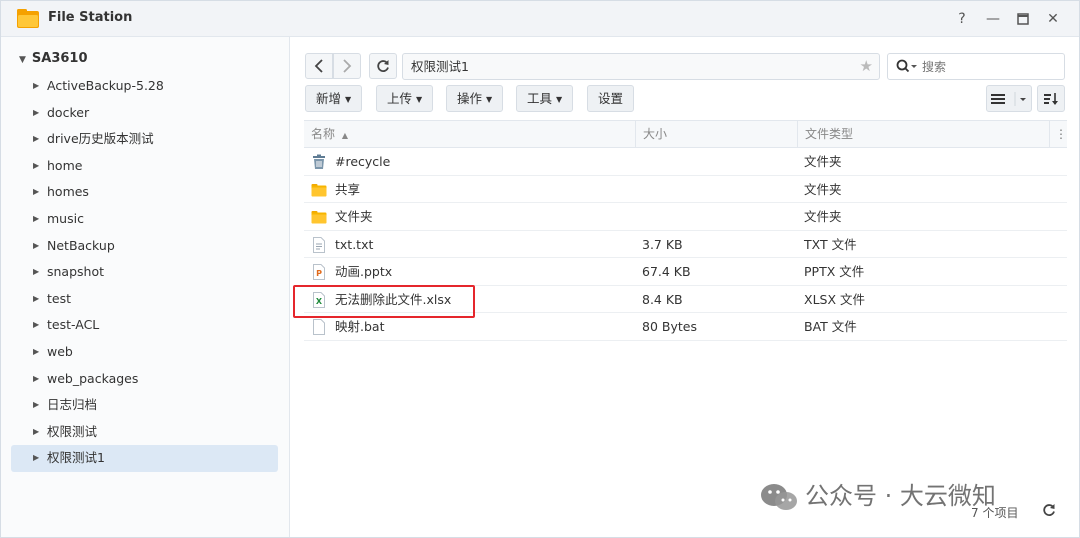 This screenshot has height=538, width=1080. Describe the element at coordinates (72, 431) in the screenshot. I see `sidebar-item-label: 权限测试` at that location.